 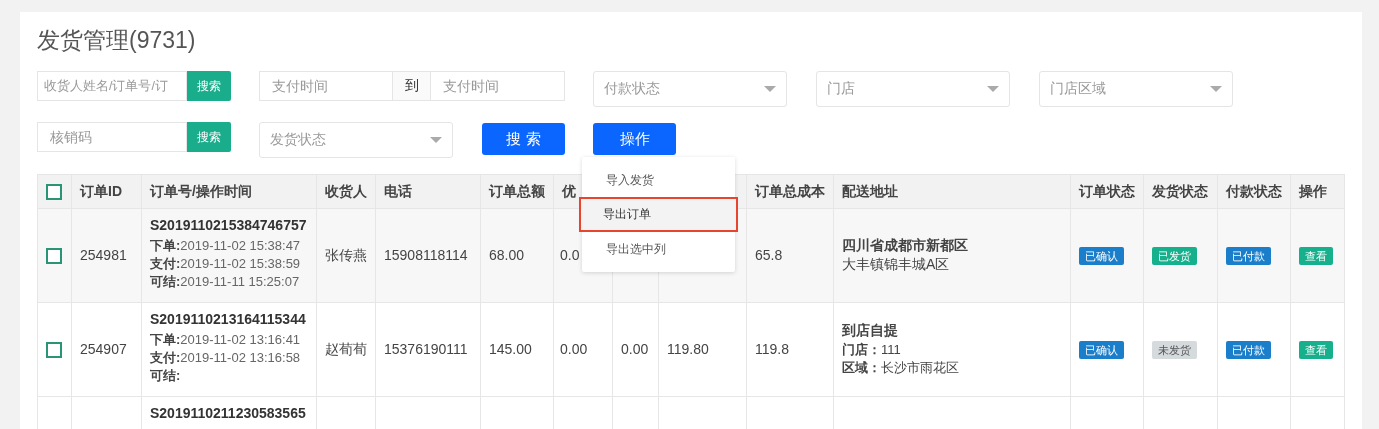 What do you see at coordinates (411, 85) in the screenshot?
I see `range-separator: 到` at bounding box center [411, 85].